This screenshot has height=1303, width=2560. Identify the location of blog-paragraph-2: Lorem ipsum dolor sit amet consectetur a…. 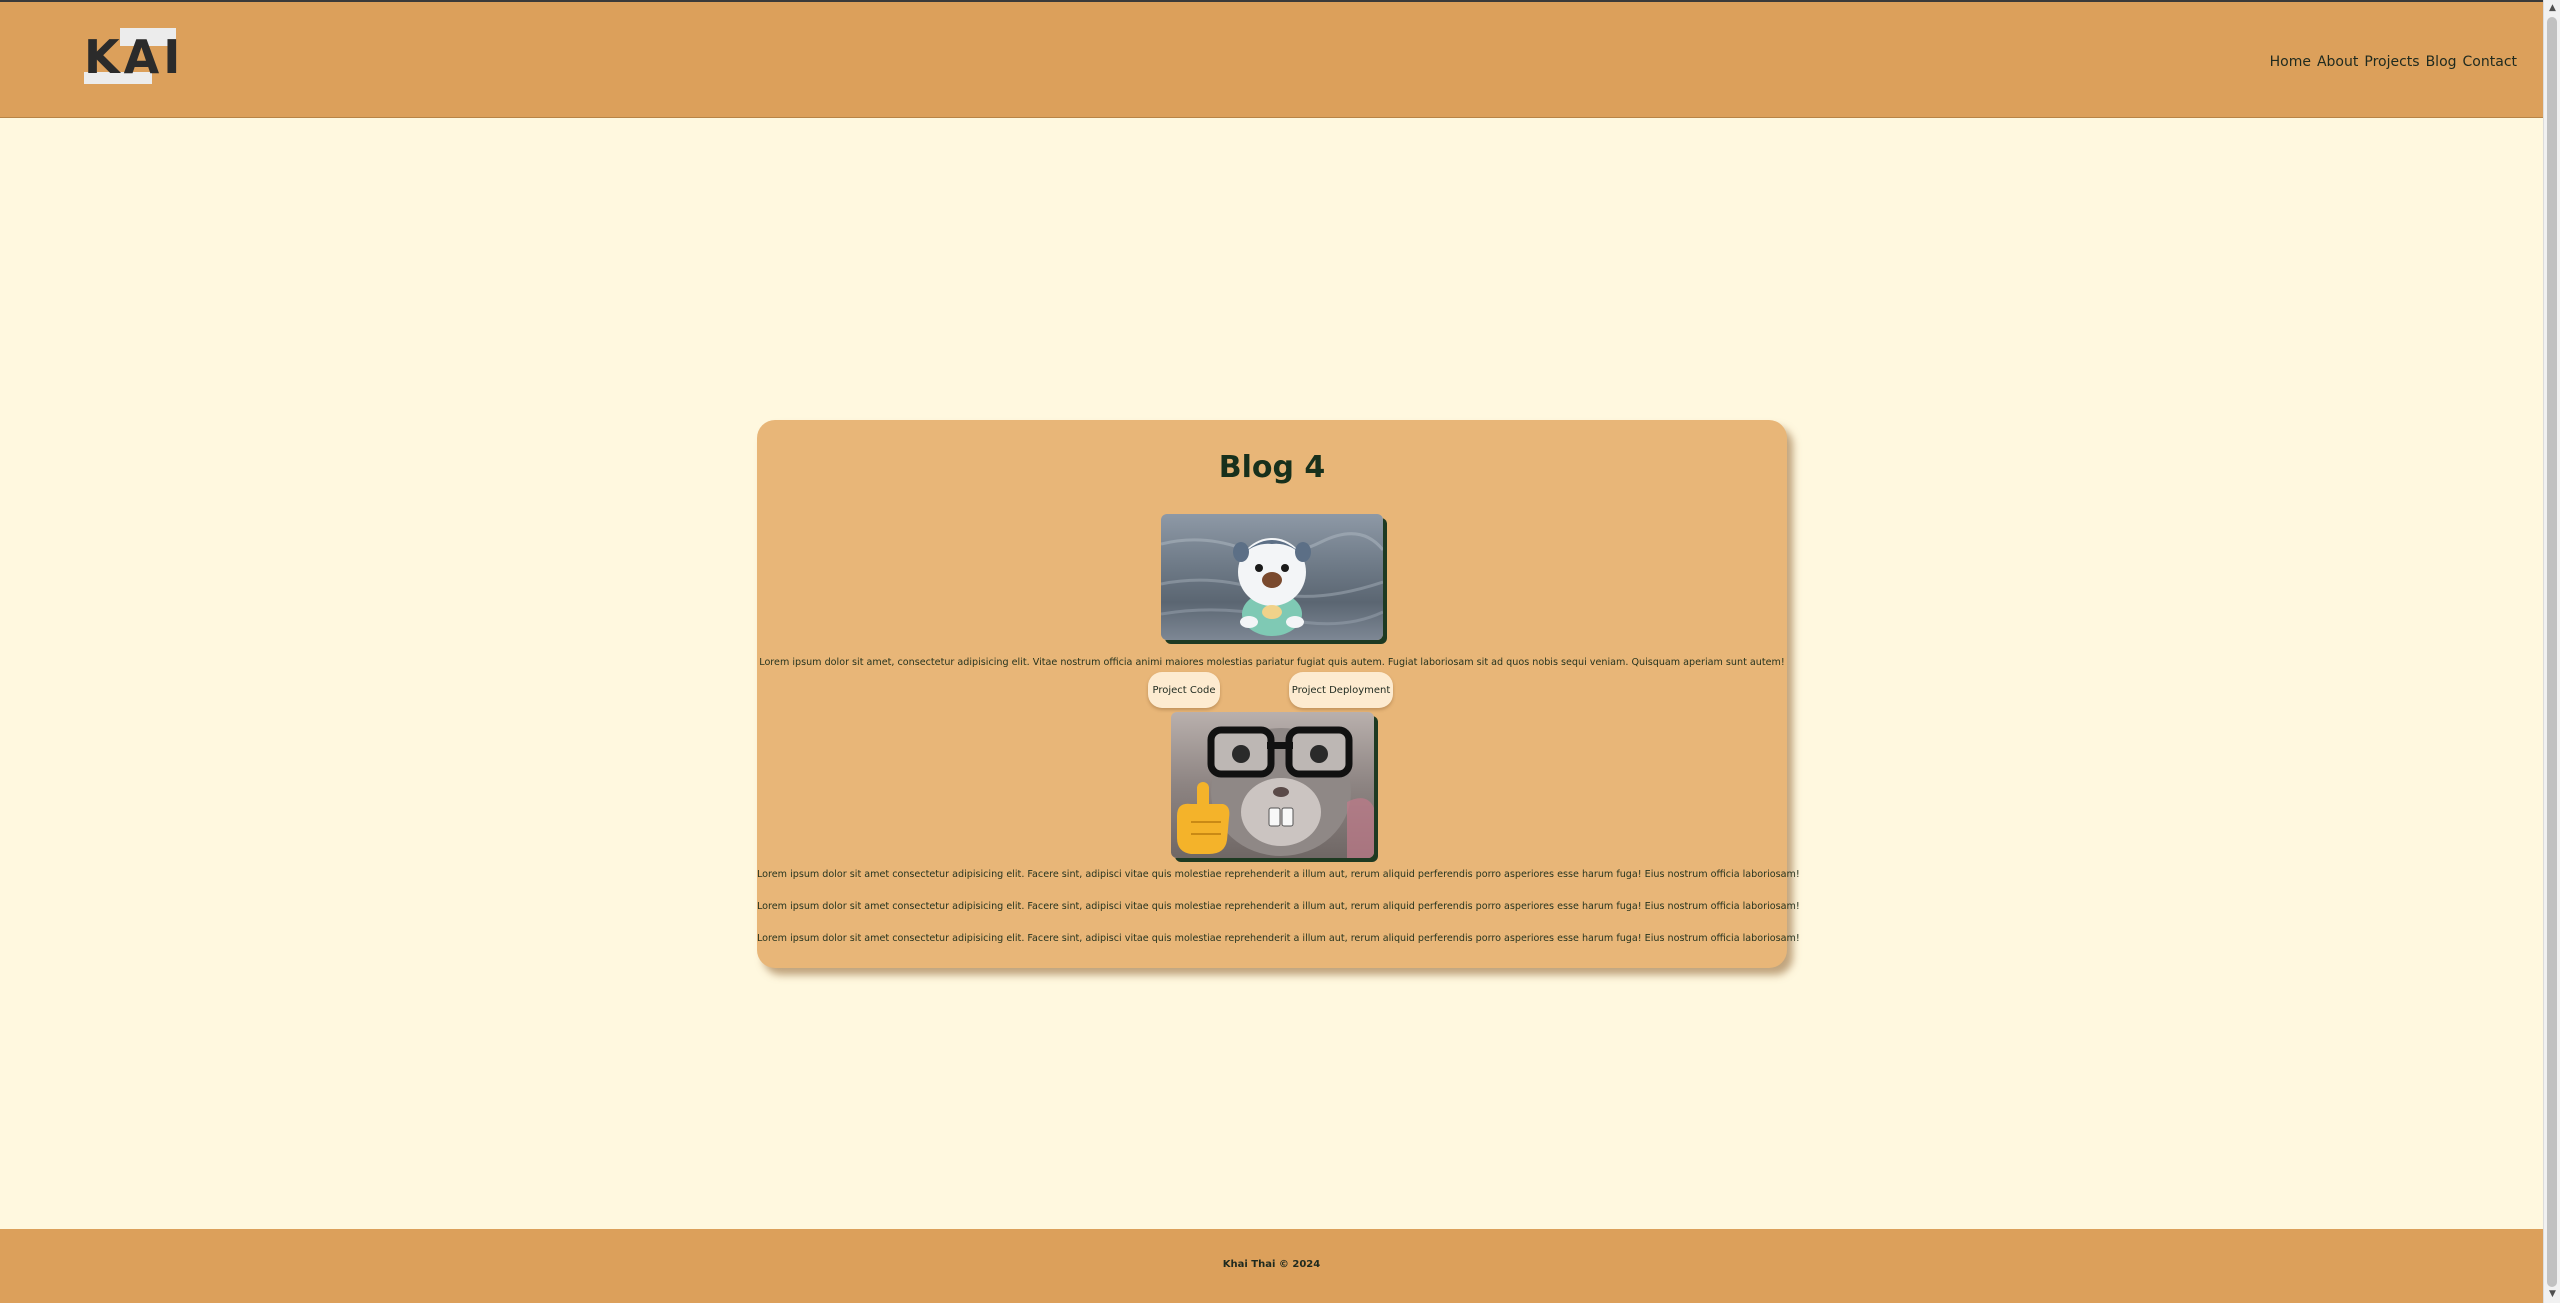
(1278, 906).